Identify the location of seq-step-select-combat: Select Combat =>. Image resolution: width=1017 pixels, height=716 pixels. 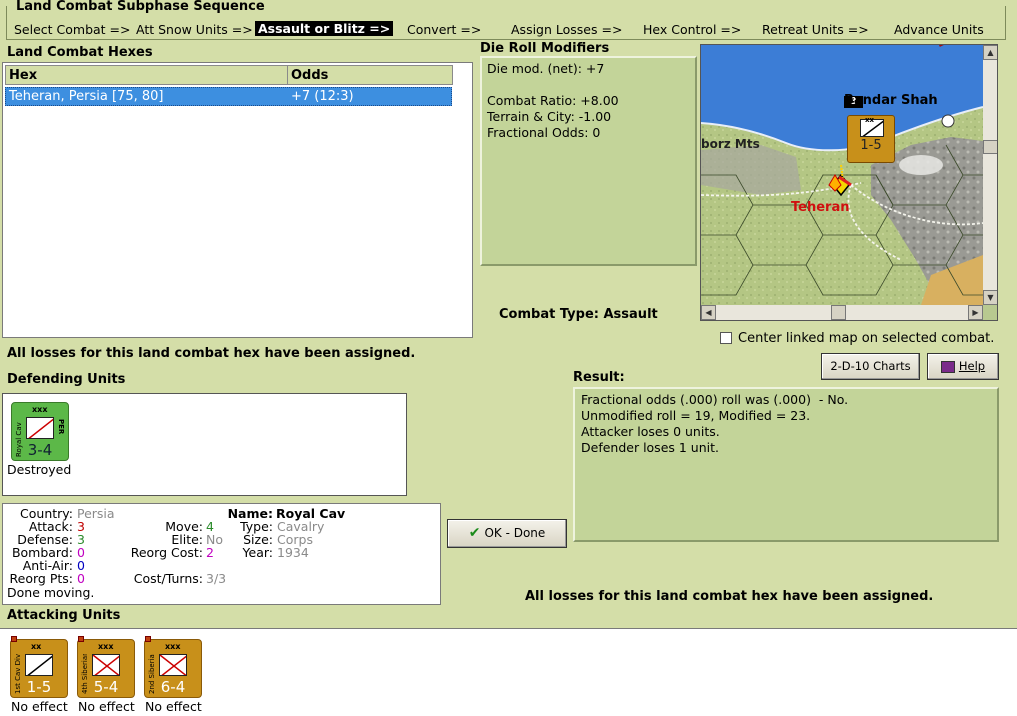
(72, 29).